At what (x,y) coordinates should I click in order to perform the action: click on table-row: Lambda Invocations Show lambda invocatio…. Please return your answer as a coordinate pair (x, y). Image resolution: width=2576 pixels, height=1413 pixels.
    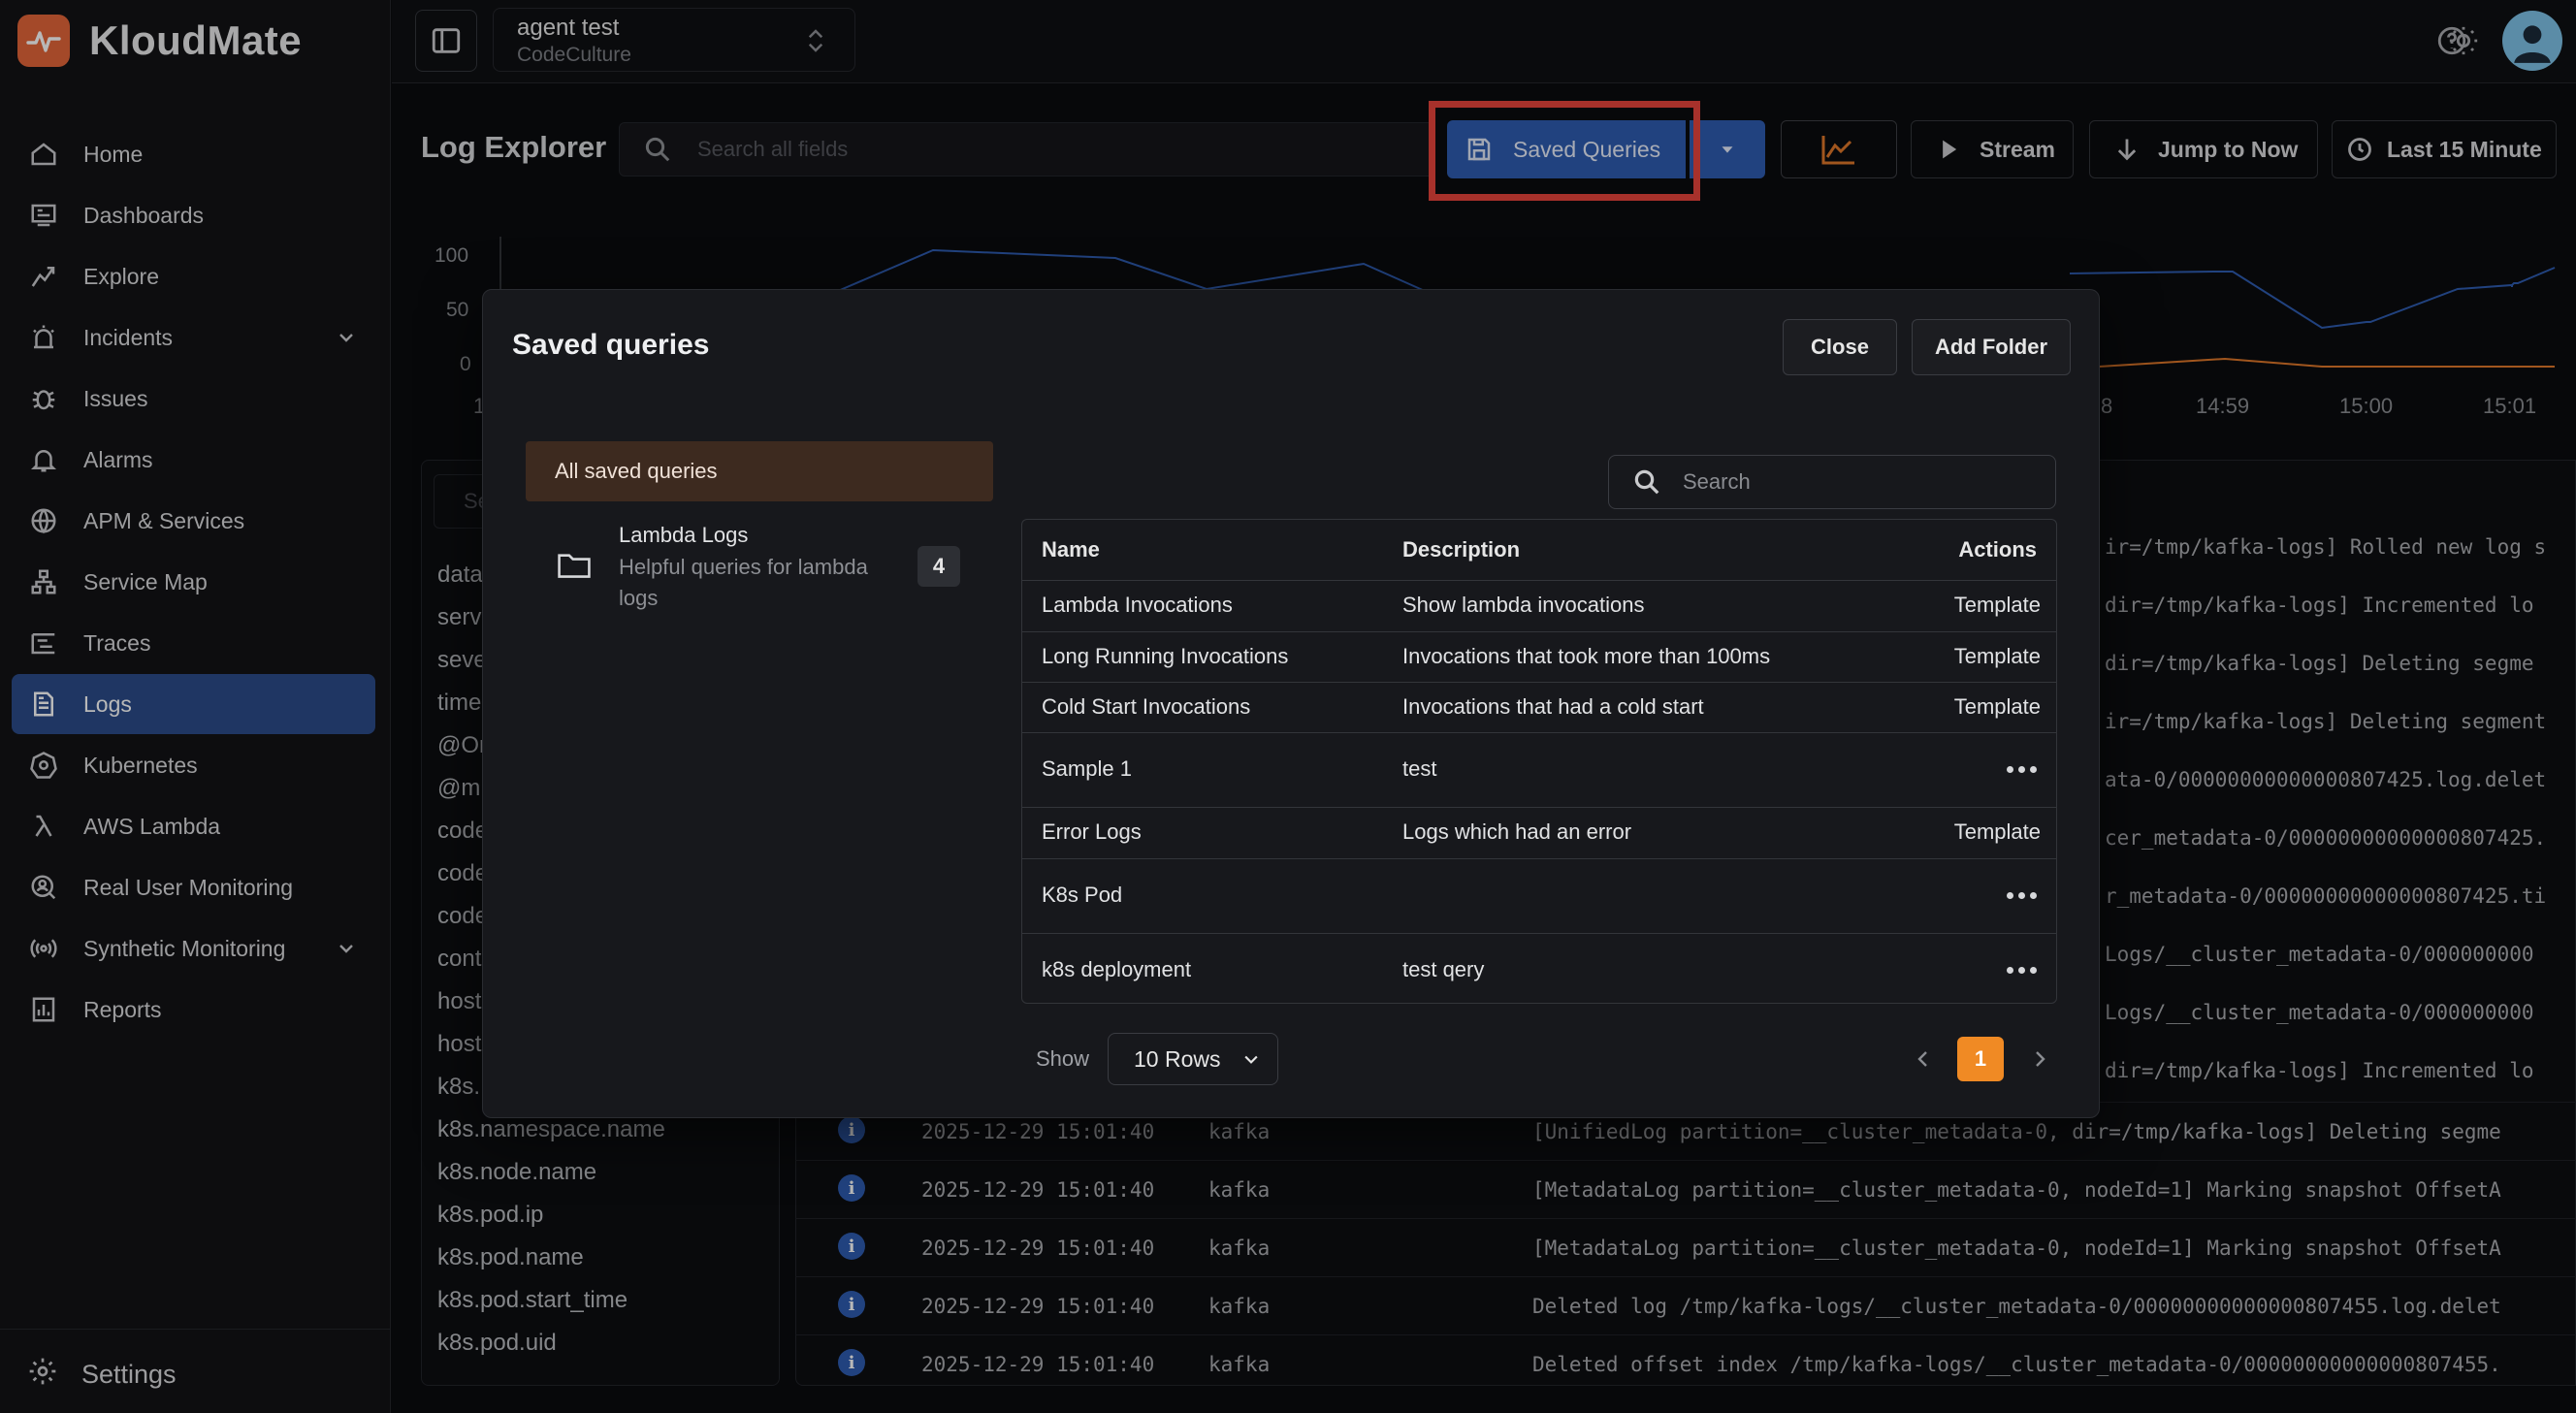
    Looking at the image, I should click on (1539, 605).